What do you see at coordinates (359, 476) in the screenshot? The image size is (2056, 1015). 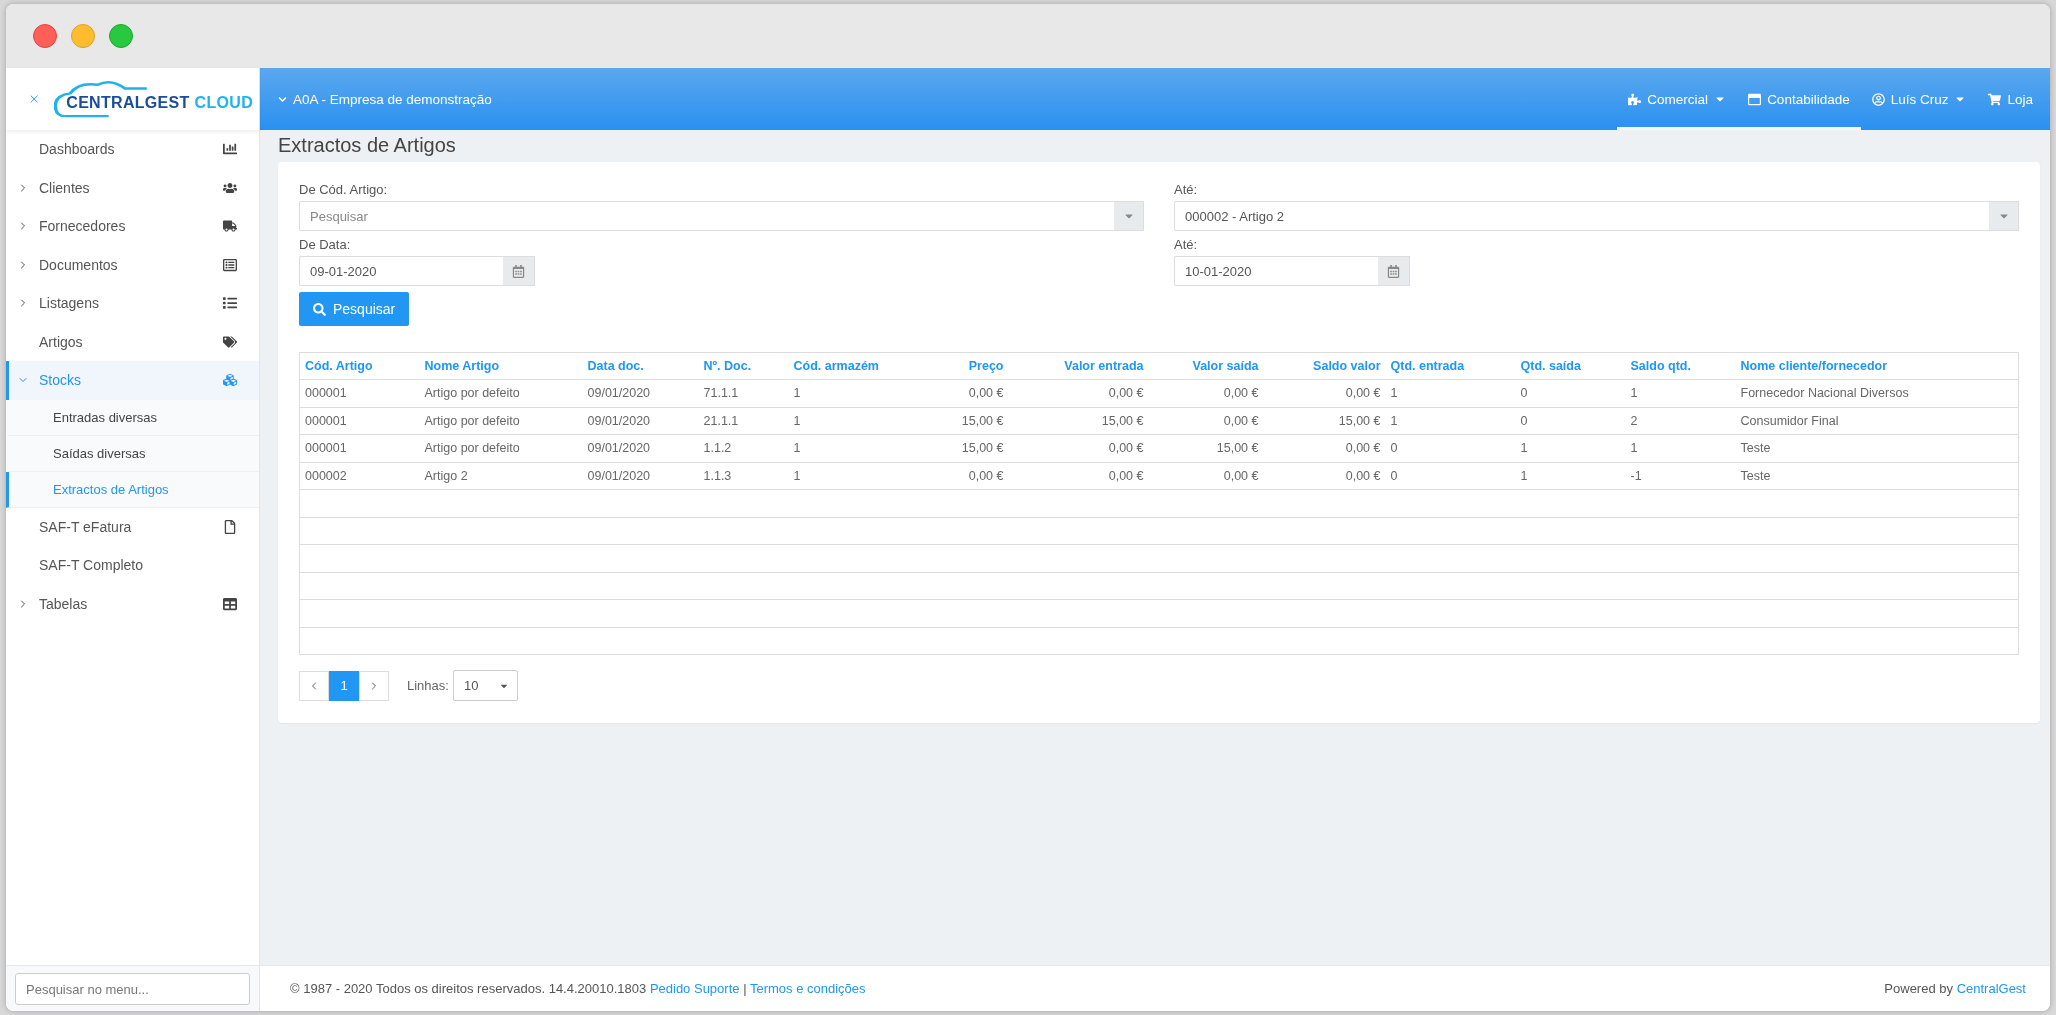 I see `table-cell: 000002` at bounding box center [359, 476].